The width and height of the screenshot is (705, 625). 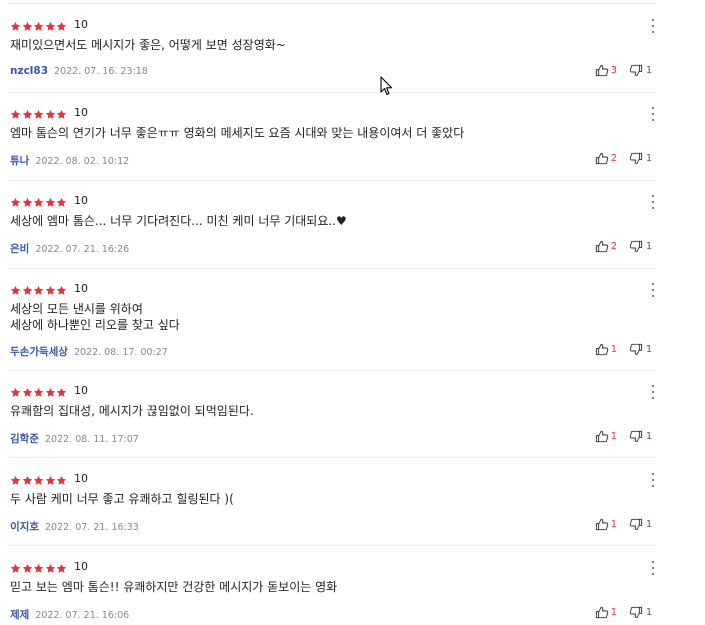 What do you see at coordinates (606, 70) in the screenshot?
I see `like-button: 3` at bounding box center [606, 70].